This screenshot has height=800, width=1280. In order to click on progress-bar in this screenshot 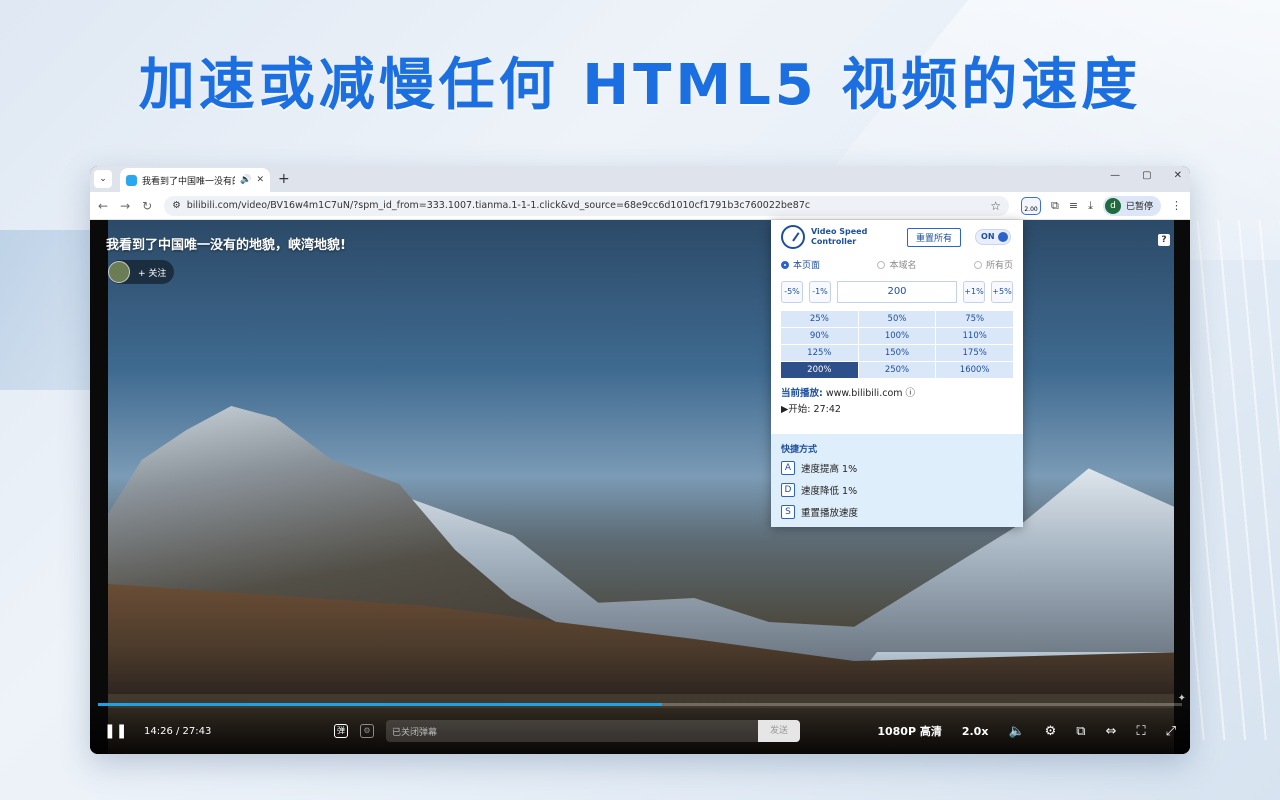, I will do `click(640, 704)`.